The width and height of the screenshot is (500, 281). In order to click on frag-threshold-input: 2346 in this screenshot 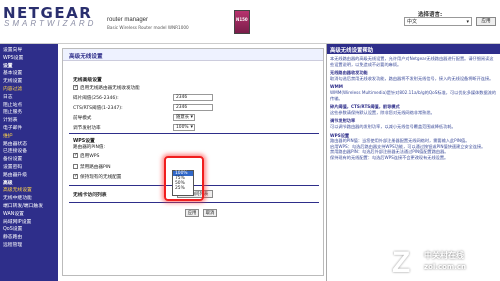, I will do `click(193, 97)`.